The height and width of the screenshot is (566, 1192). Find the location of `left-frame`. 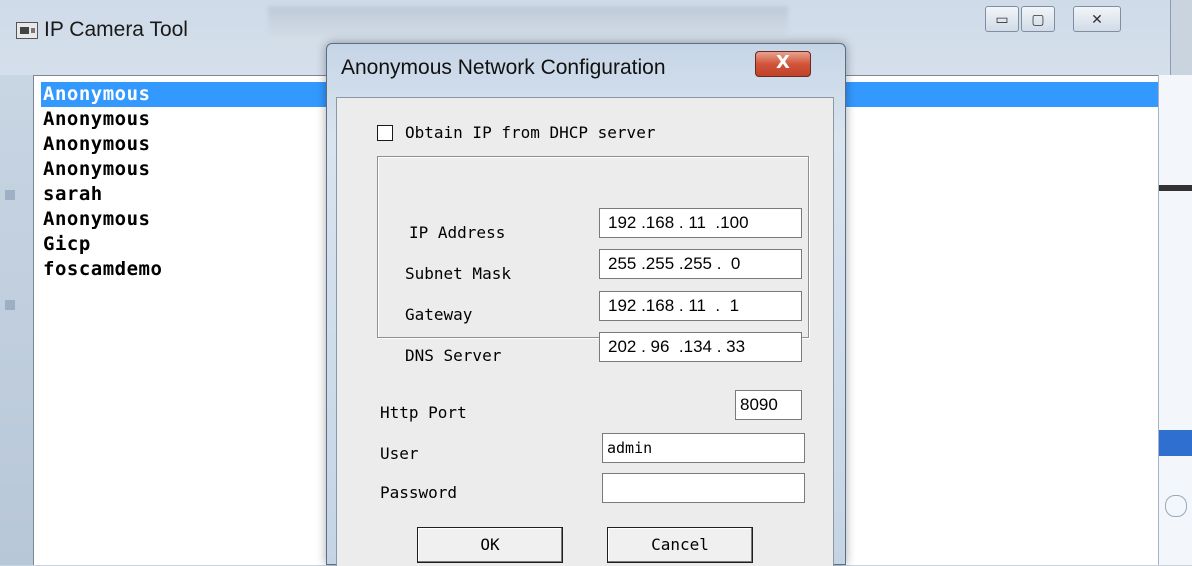

left-frame is located at coordinates (16, 320).